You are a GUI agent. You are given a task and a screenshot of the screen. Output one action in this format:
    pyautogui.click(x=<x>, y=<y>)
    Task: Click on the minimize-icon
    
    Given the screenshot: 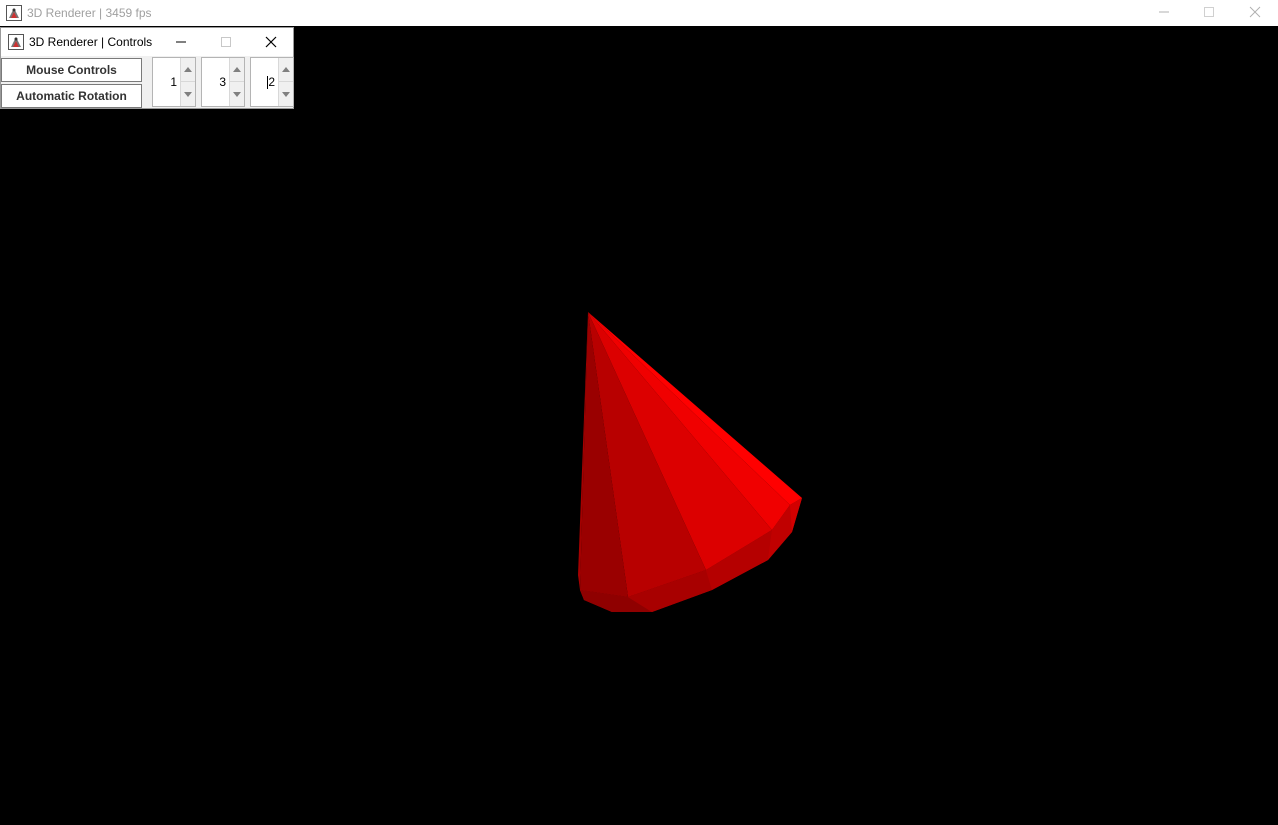 What is the action you would take?
    pyautogui.click(x=181, y=42)
    